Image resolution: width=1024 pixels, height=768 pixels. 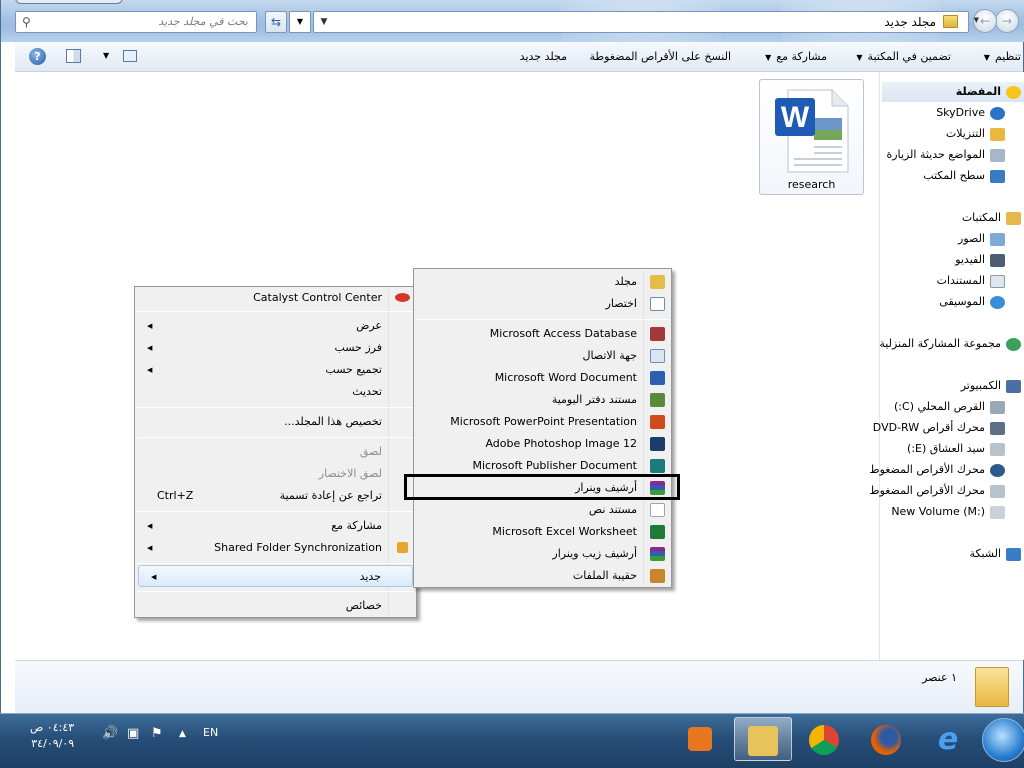 What do you see at coordinates (542, 356) in the screenshot?
I see `new-contact-item: جهة الاتصال` at bounding box center [542, 356].